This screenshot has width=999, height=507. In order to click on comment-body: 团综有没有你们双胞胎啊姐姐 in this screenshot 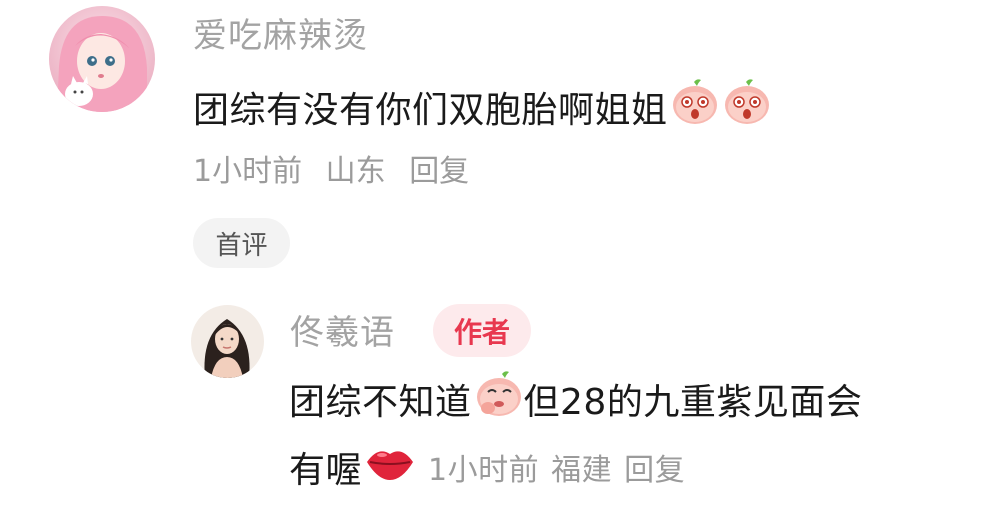, I will do `click(430, 110)`.